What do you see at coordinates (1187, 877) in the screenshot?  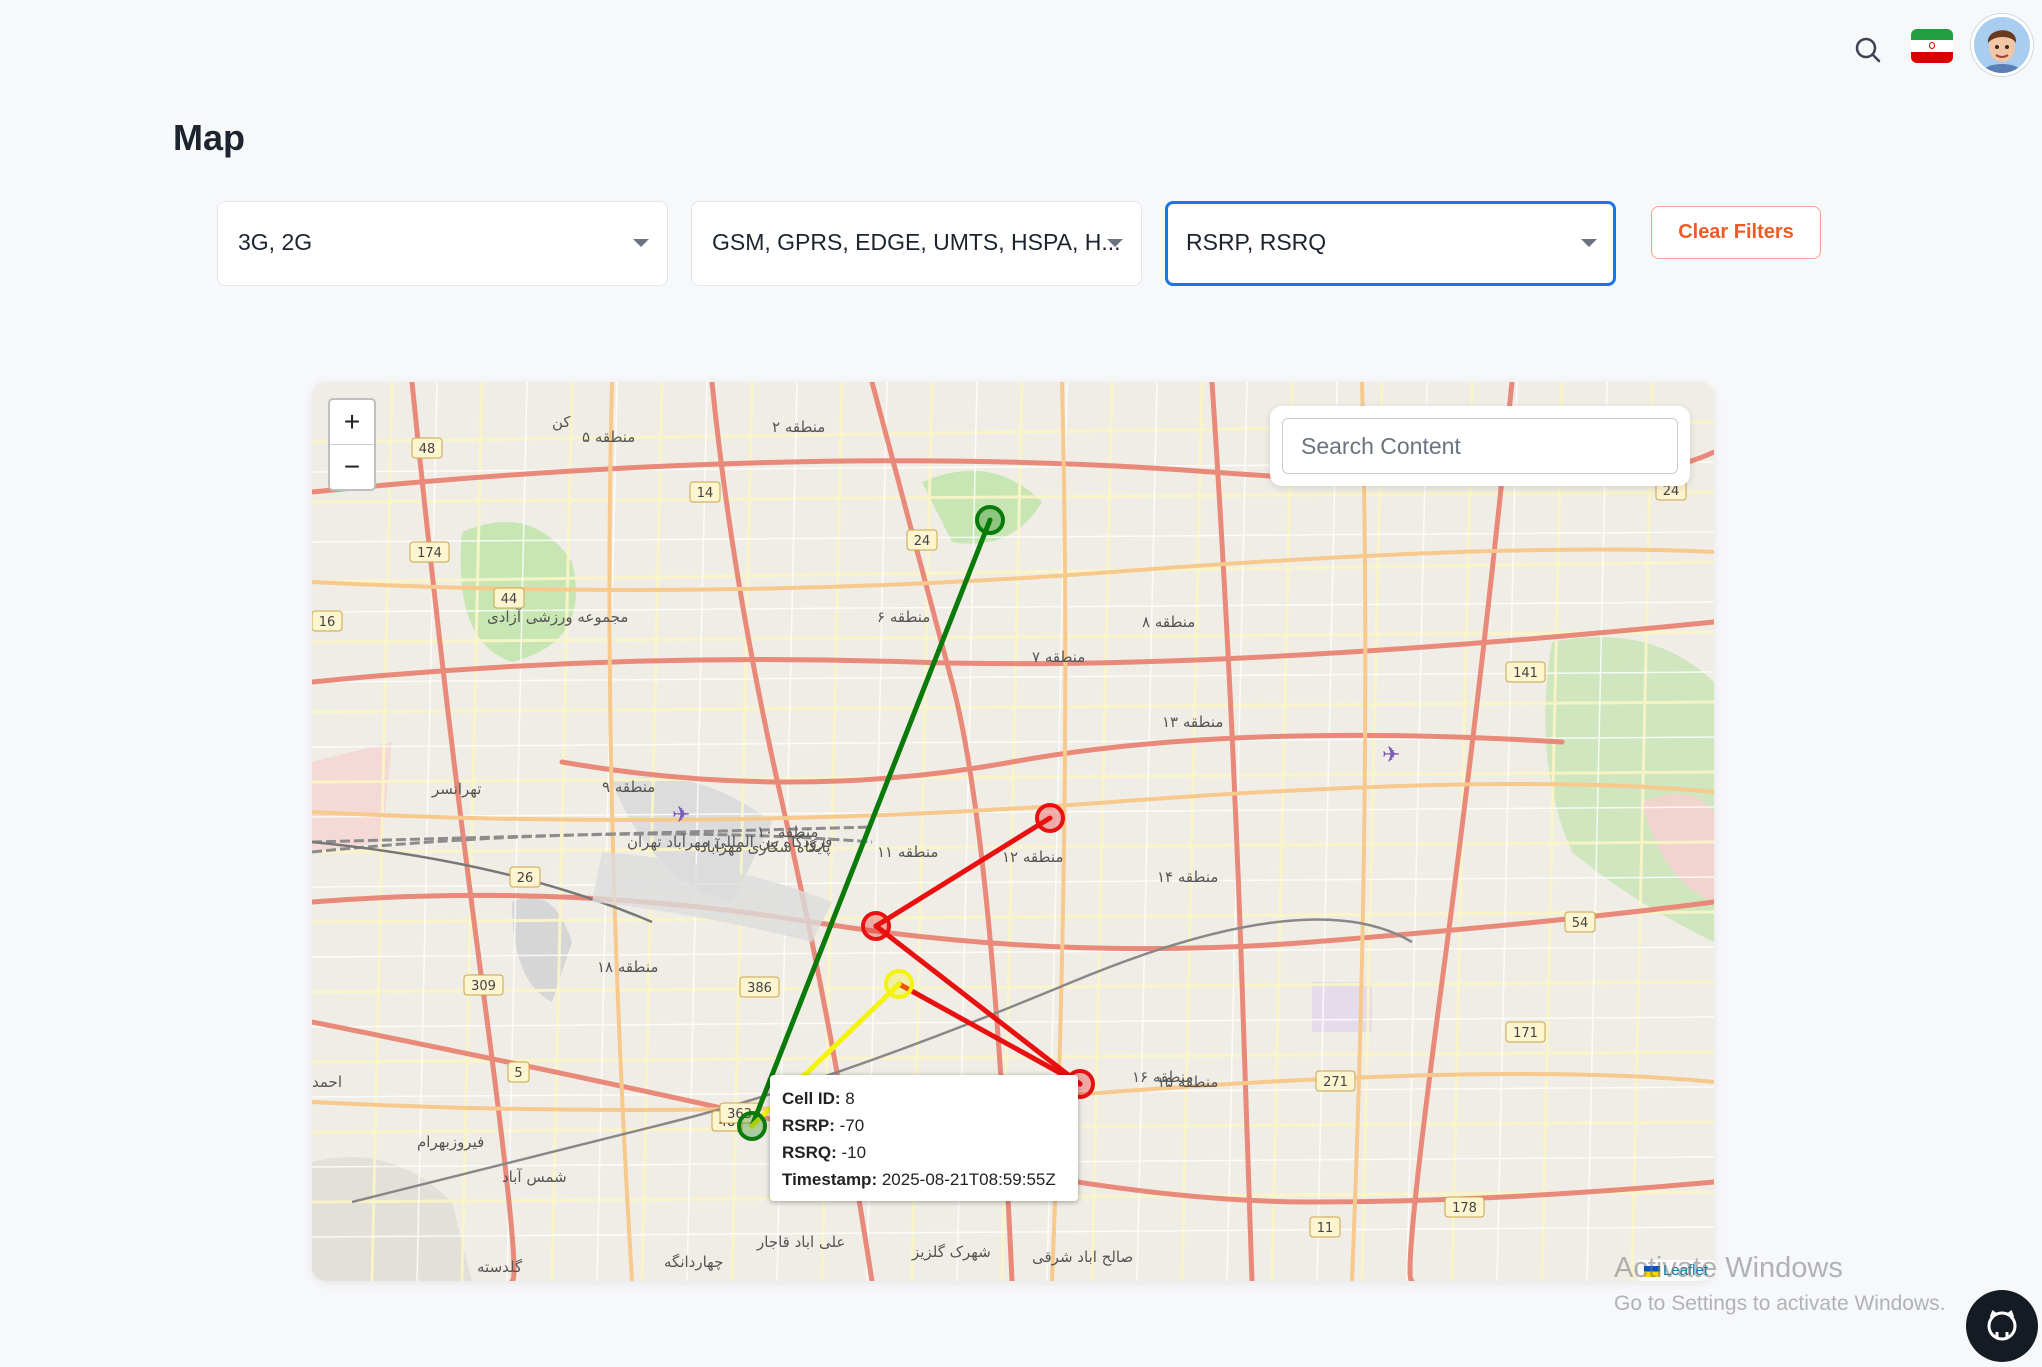 I see `map-place-label: منطقه ۱۴` at bounding box center [1187, 877].